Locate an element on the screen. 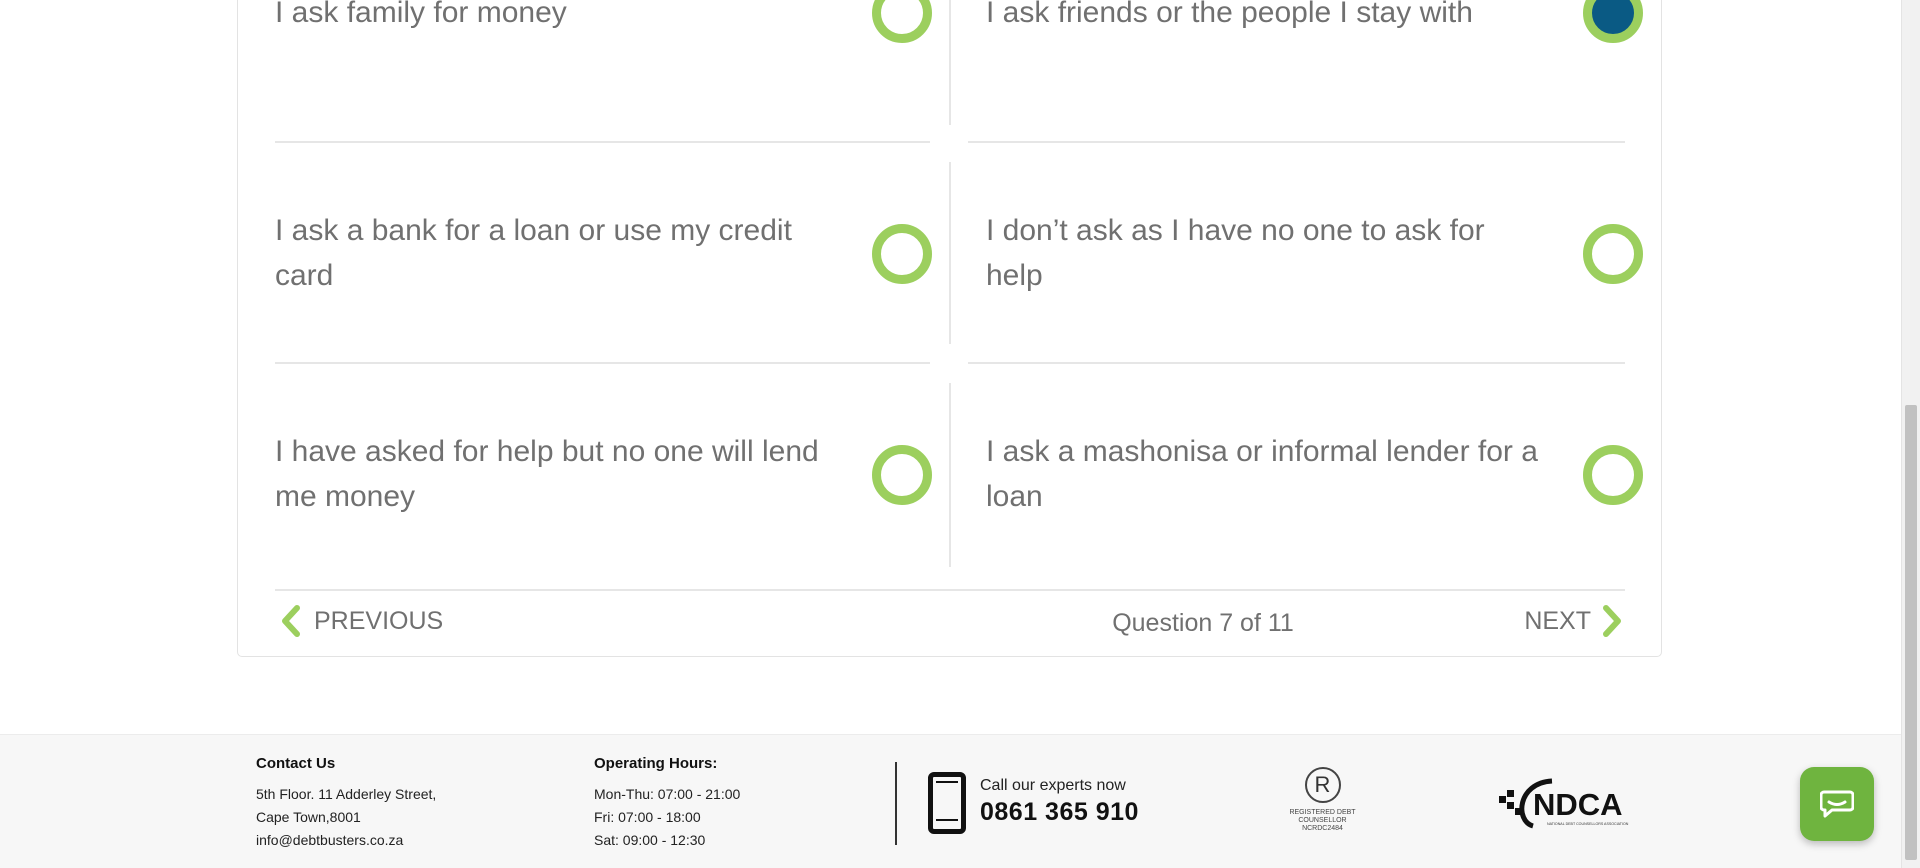 This screenshot has width=1920, height=868. scrollbar-thumb is located at coordinates (1911, 632).